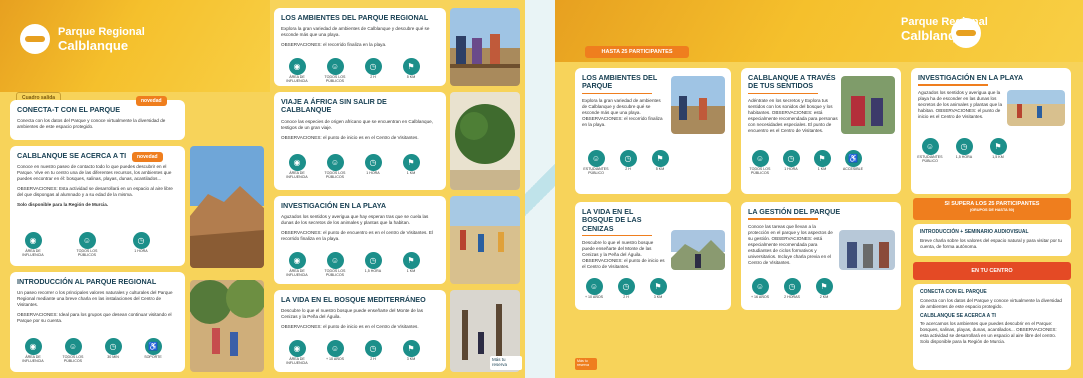 The height and width of the screenshot is (378, 1083). What do you see at coordinates (596, 163) in the screenshot?
I see `audience-icon: ☺ ESTUDIANTES PÚBLICO` at bounding box center [596, 163].